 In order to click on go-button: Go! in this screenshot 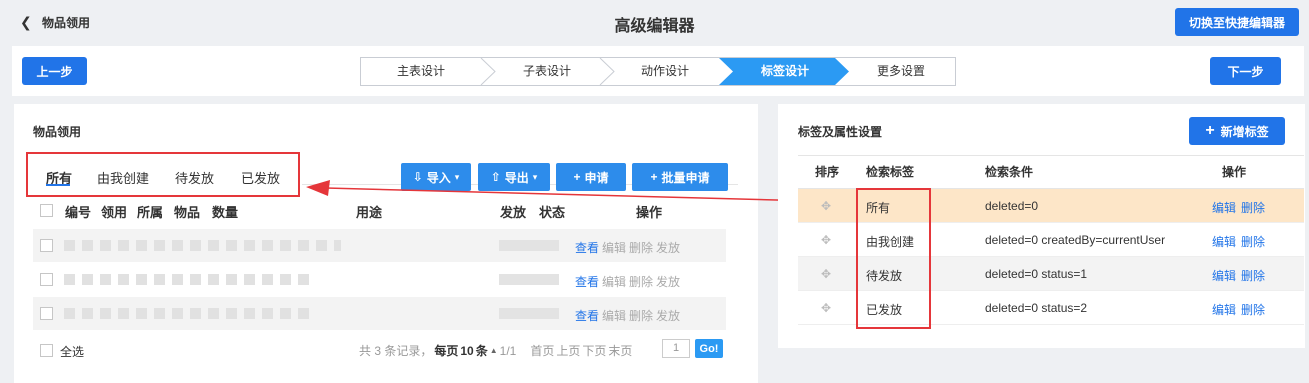, I will do `click(709, 348)`.